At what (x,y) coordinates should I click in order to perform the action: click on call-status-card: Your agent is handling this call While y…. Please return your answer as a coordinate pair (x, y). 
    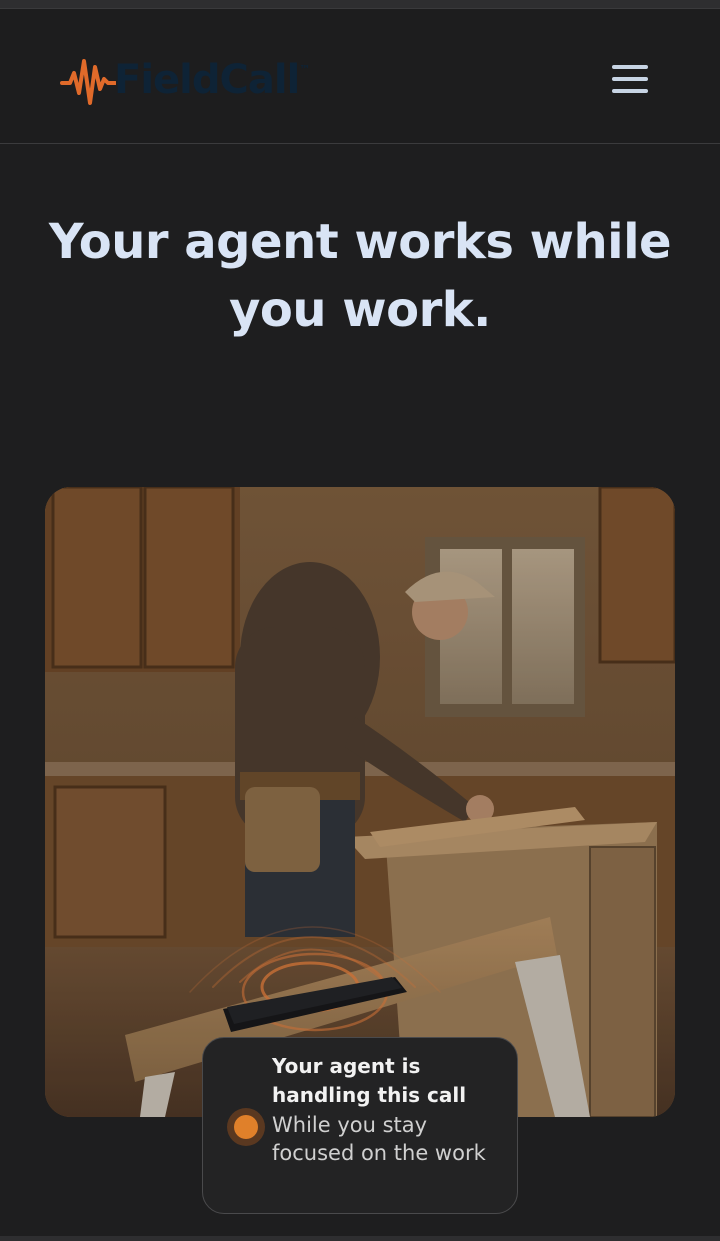
    Looking at the image, I should click on (360, 1125).